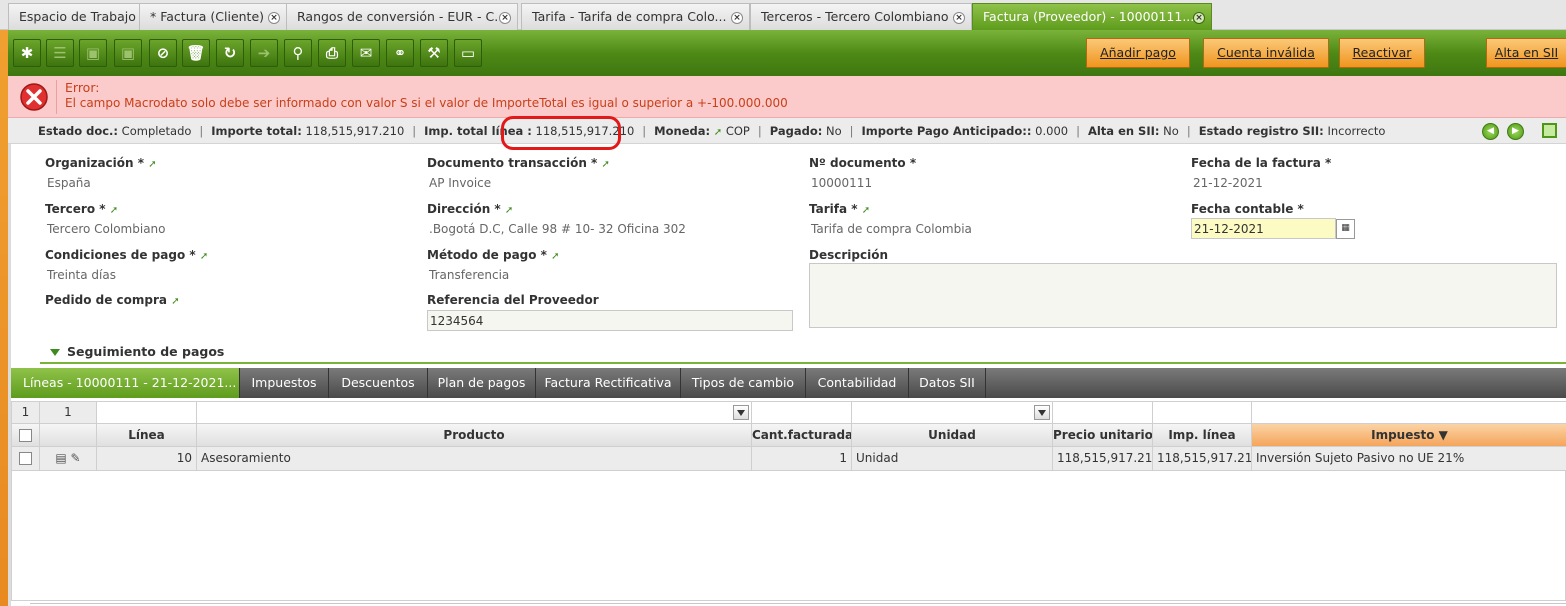  I want to click on add-payment-button: Añadir pago, so click(1138, 53).